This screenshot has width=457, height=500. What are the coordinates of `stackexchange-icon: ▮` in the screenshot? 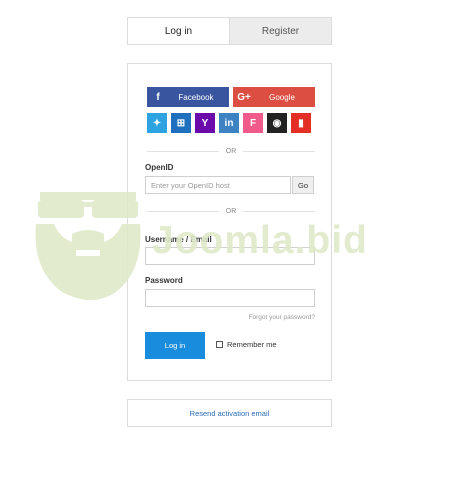 It's located at (301, 123).